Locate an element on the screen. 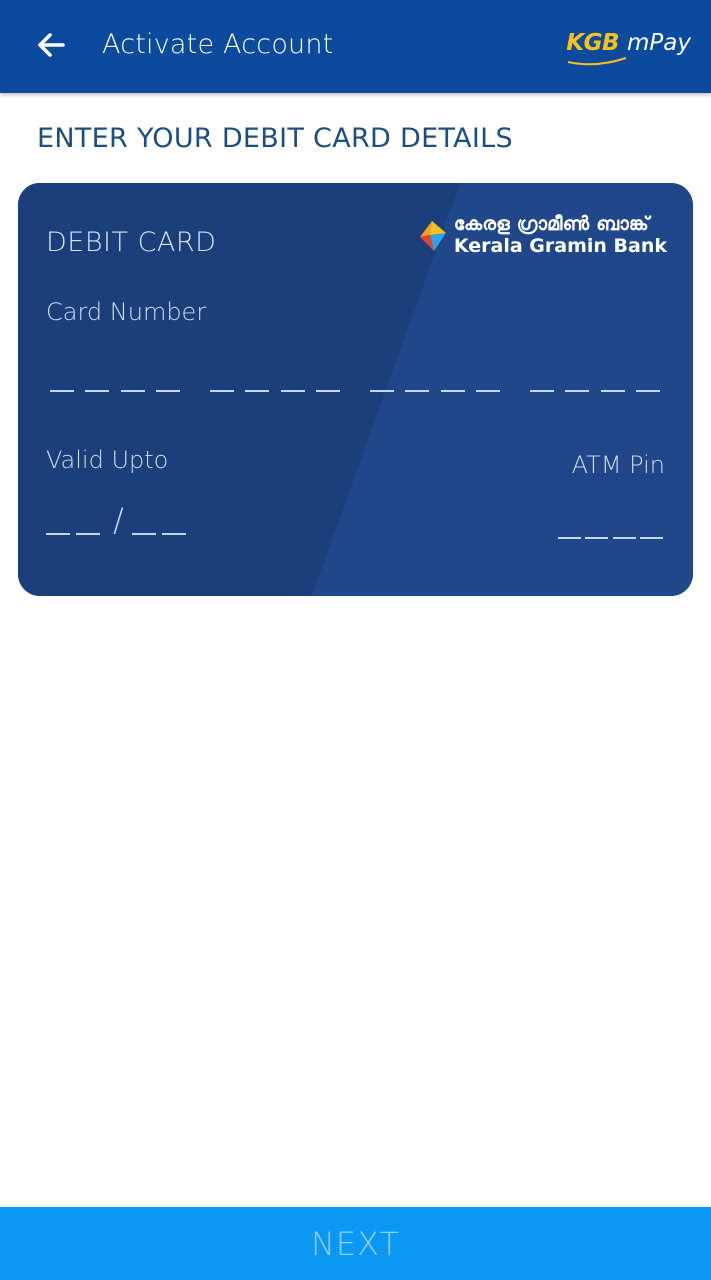 The height and width of the screenshot is (1280, 711). next-button-label: NEXT is located at coordinates (355, 1243).